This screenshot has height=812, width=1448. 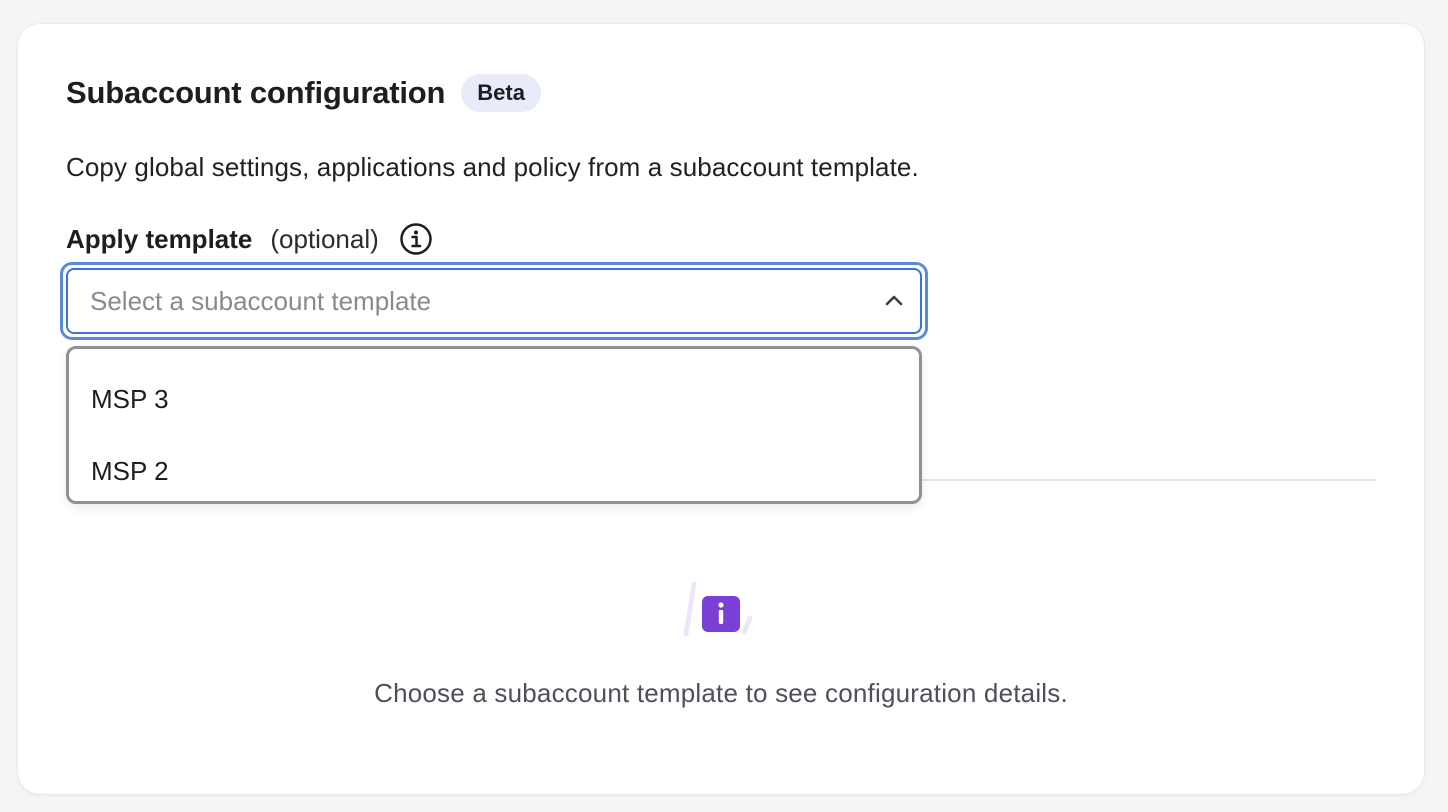 I want to click on title-row: Subaccount configuration Beta, so click(x=303, y=93).